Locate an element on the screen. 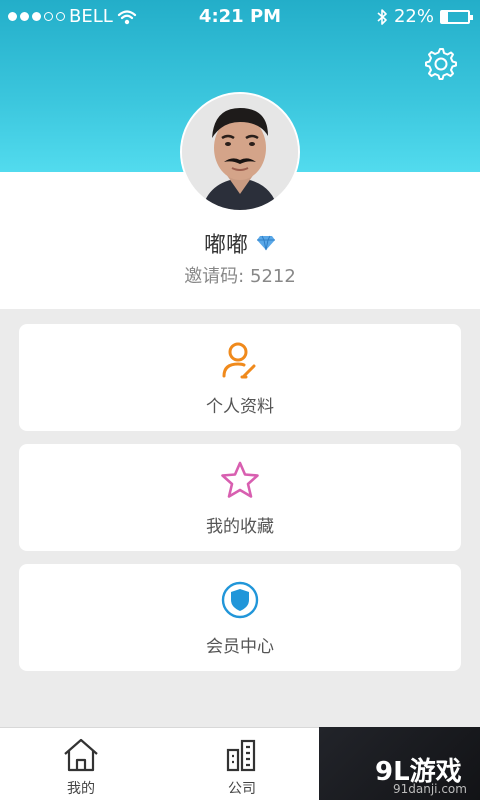 The image size is (480, 800). username: 嘟嘟 is located at coordinates (225, 245).